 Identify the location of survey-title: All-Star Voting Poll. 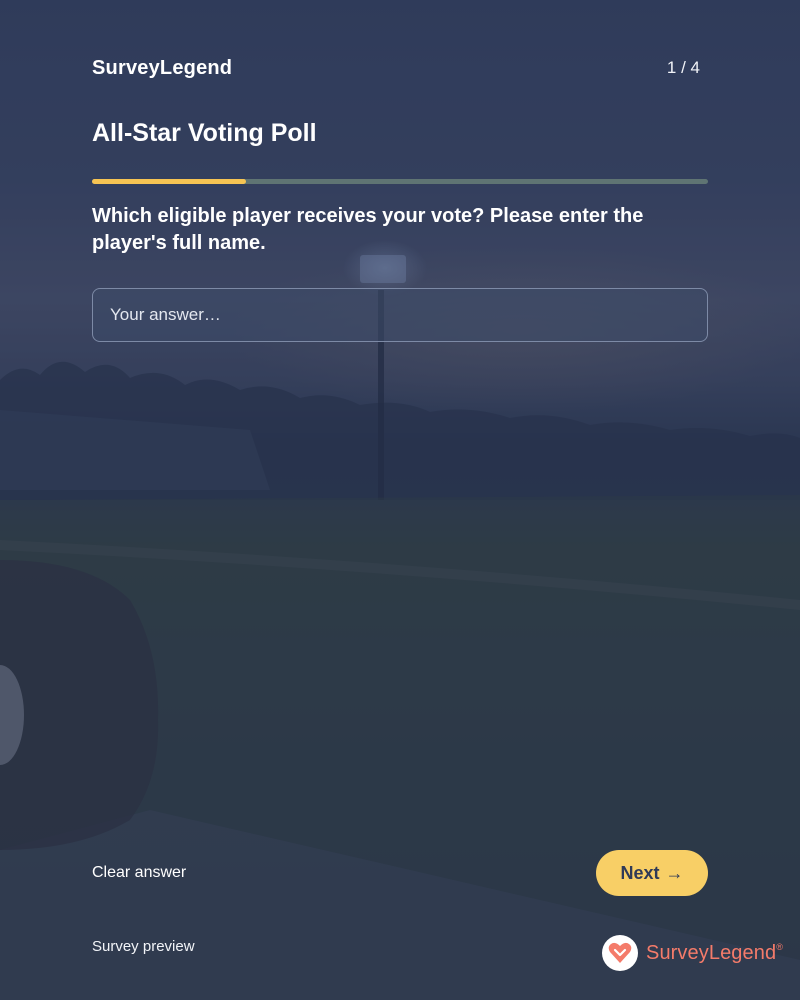
(204, 133).